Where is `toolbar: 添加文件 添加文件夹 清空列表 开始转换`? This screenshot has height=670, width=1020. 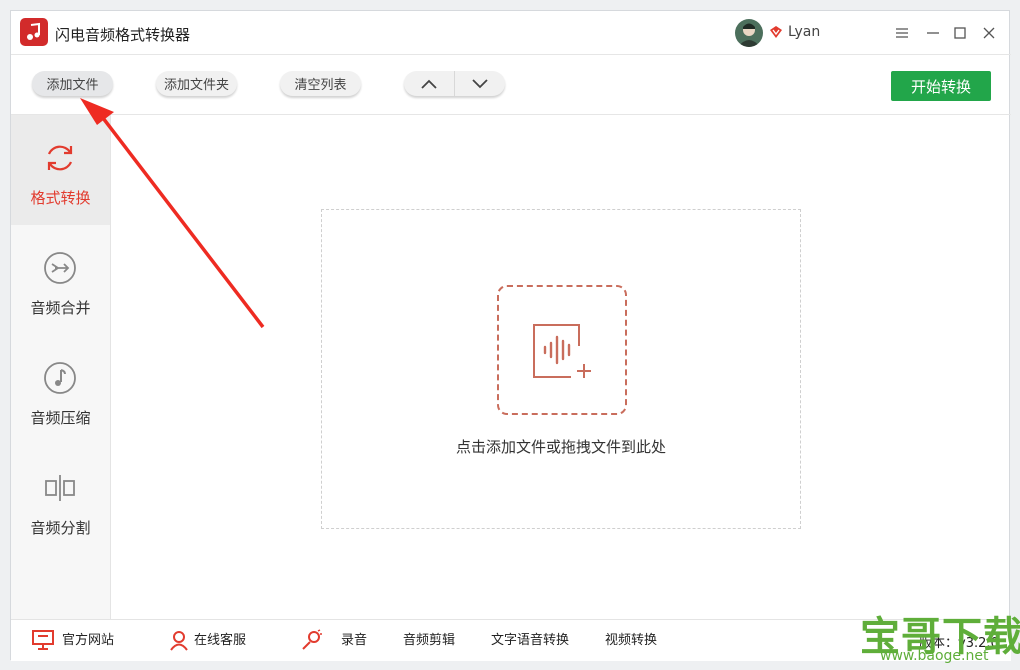 toolbar: 添加文件 添加文件夹 清空列表 开始转换 is located at coordinates (511, 85).